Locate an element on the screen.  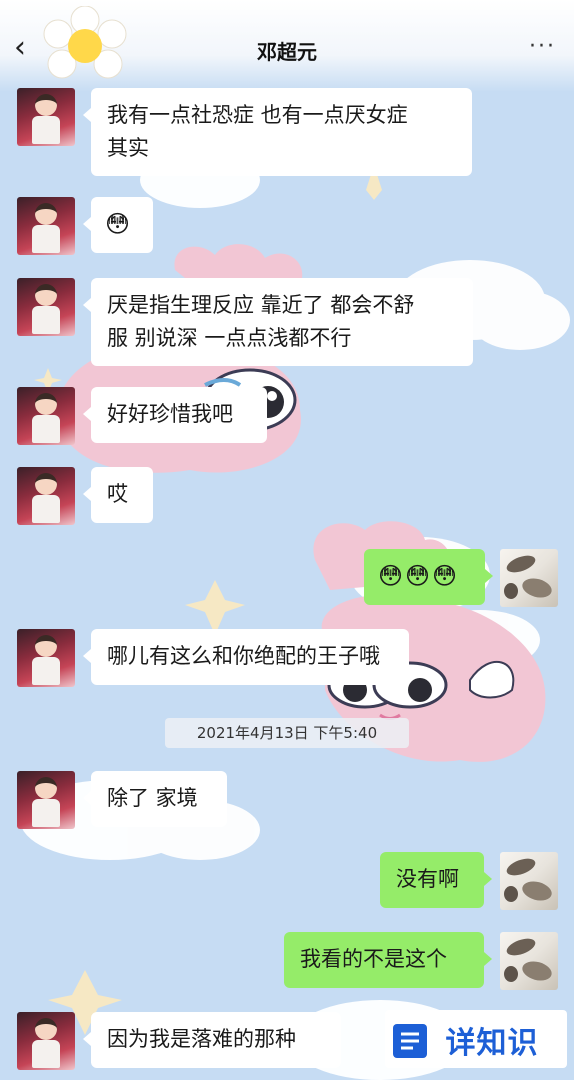
message-text: 没有啊 is located at coordinates (427, 879).